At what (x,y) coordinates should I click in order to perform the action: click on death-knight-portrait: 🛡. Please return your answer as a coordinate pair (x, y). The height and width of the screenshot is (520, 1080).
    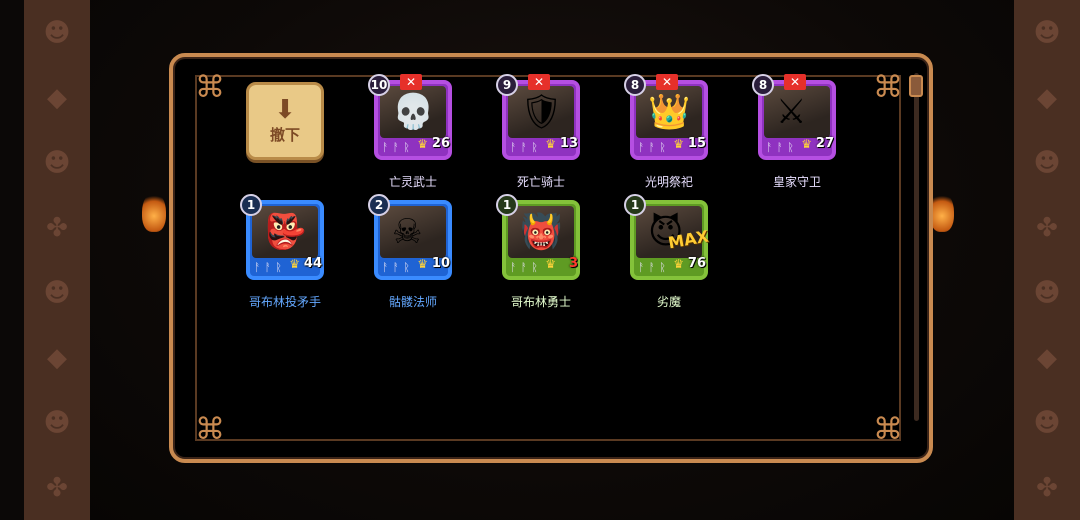
    Looking at the image, I should click on (541, 112).